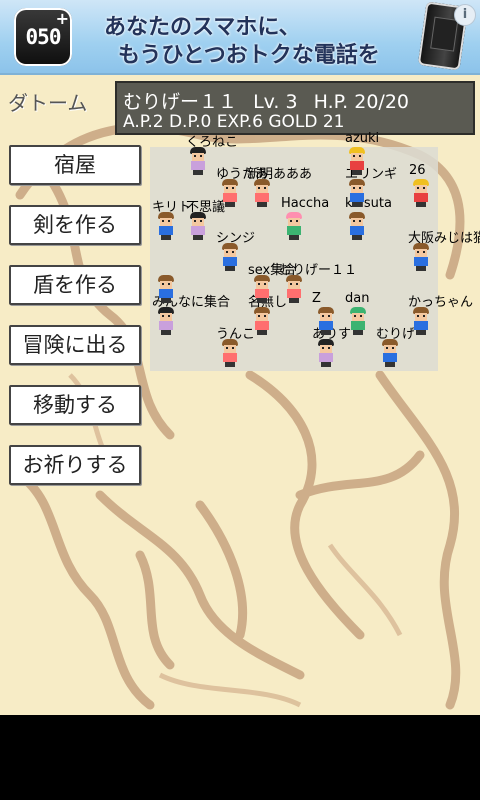 The width and height of the screenshot is (480, 800). Describe the element at coordinates (249, 55) in the screenshot. I see `ad-headline-2: もうひとつおトクな電話を` at that location.